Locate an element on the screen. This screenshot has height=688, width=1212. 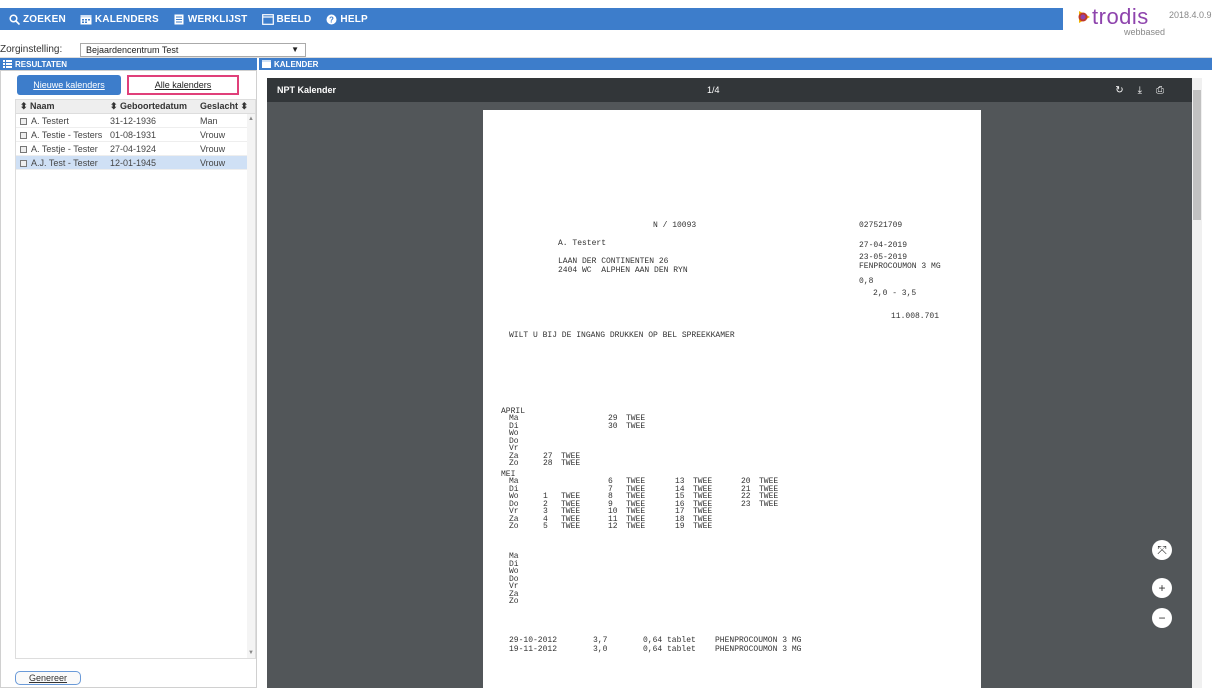
brand-logo-icon is located at coordinates (1084, 17).